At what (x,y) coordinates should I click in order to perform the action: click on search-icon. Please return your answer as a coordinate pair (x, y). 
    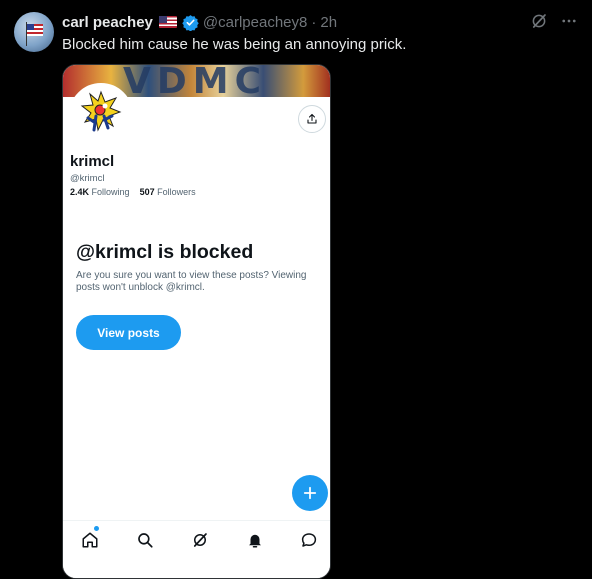
    Looking at the image, I should click on (145, 540).